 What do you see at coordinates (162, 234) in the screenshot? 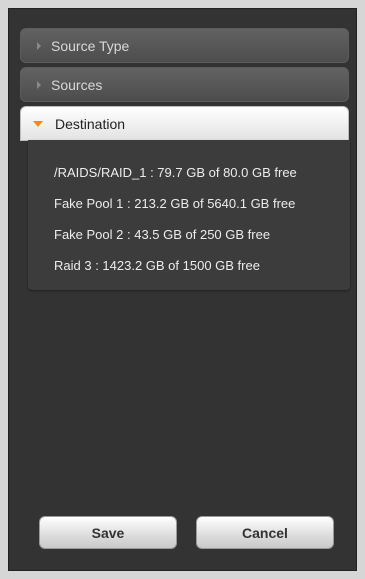
I see `destination-item: Fake Pool 2 : 43.5 GB of 250 GB free` at bounding box center [162, 234].